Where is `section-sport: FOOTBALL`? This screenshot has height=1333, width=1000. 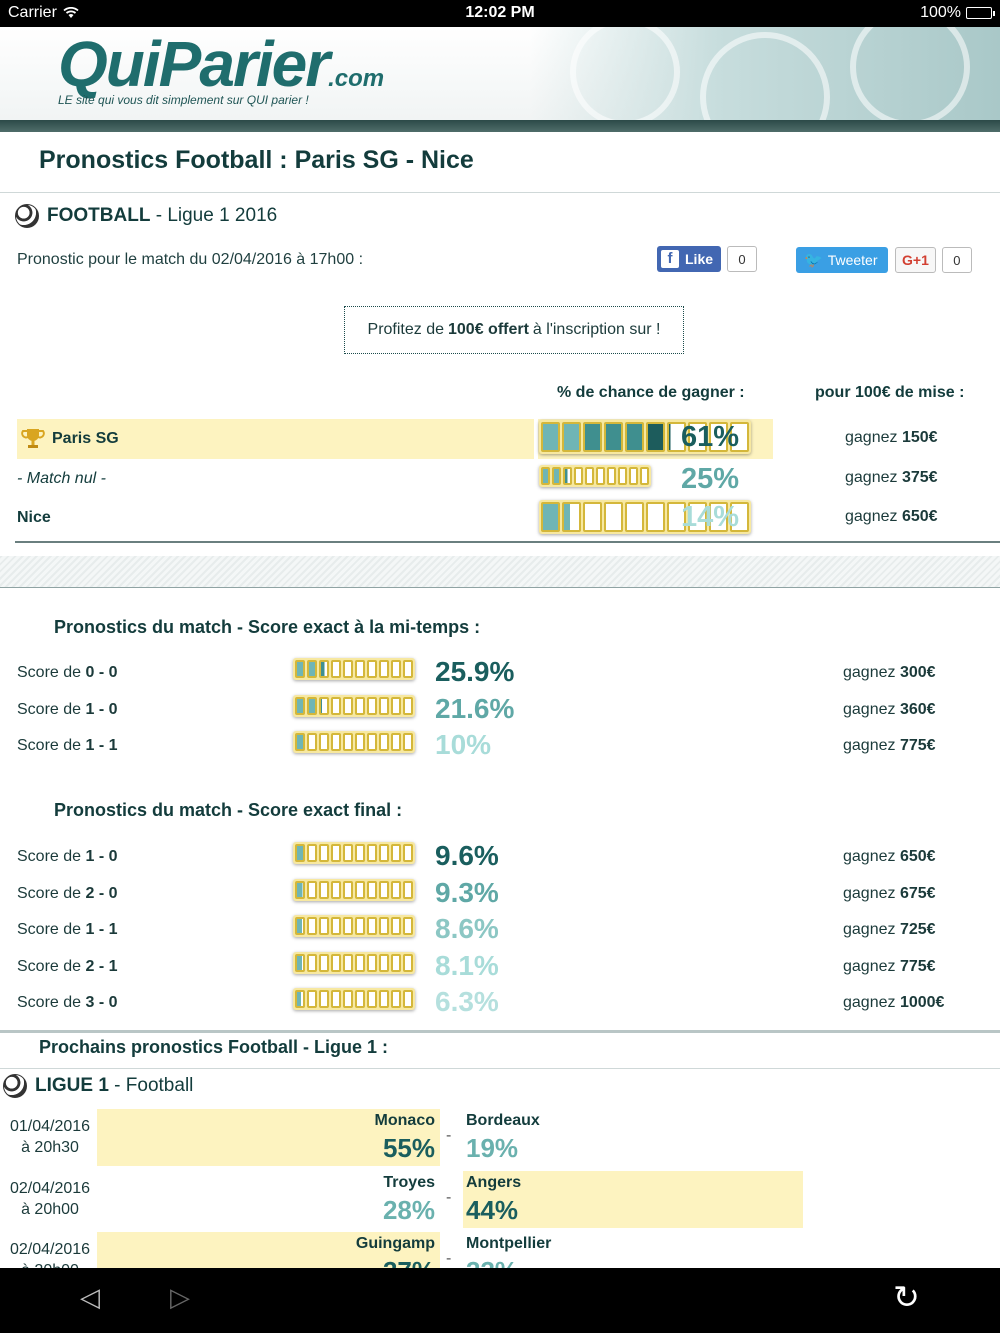 section-sport: FOOTBALL is located at coordinates (99, 215).